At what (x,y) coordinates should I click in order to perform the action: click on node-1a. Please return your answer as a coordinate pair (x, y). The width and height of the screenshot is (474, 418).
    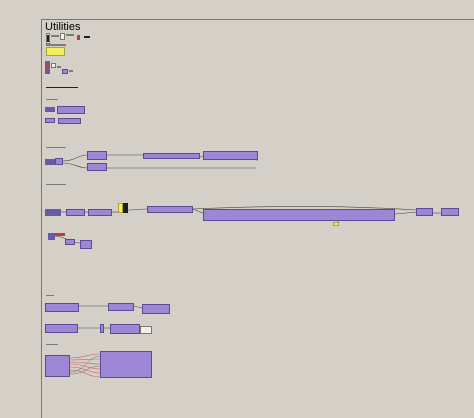
    Looking at the image, I should click on (50, 109).